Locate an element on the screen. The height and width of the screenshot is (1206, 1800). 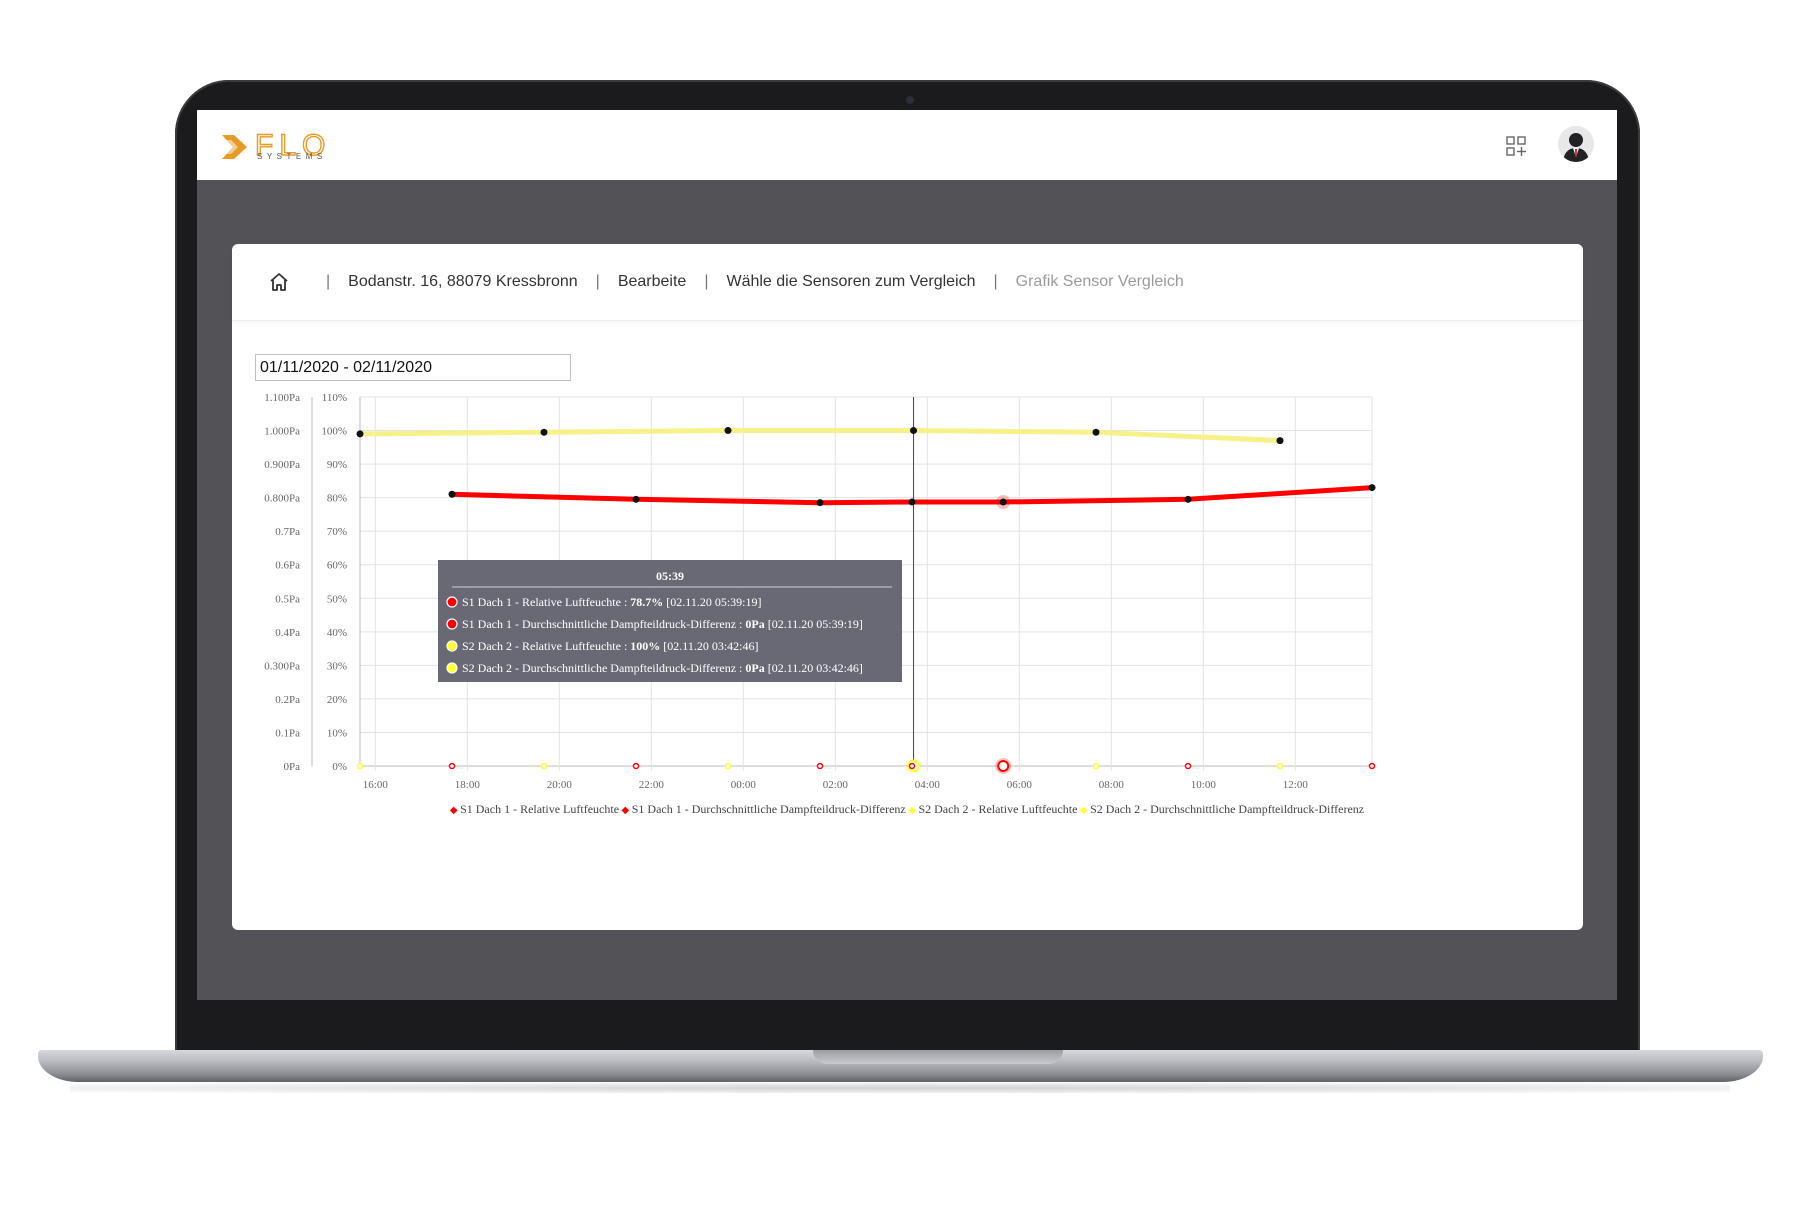
breadcrumb-select-sensors: Wähle die Sensoren zum Vergleich is located at coordinates (850, 282).